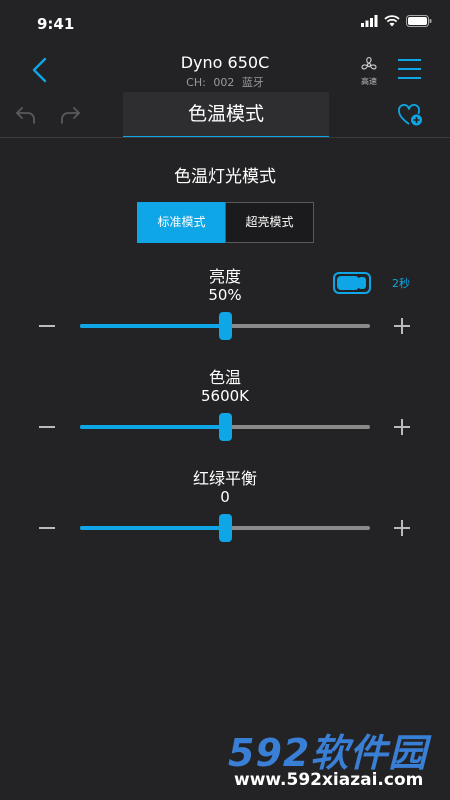 The image size is (450, 800). I want to click on toggle-knob, so click(362, 283).